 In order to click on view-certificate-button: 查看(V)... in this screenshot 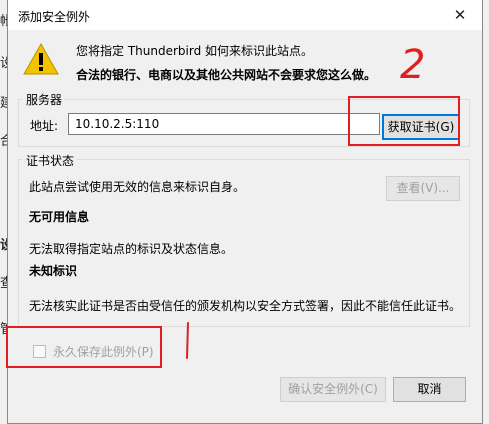, I will do `click(423, 188)`.